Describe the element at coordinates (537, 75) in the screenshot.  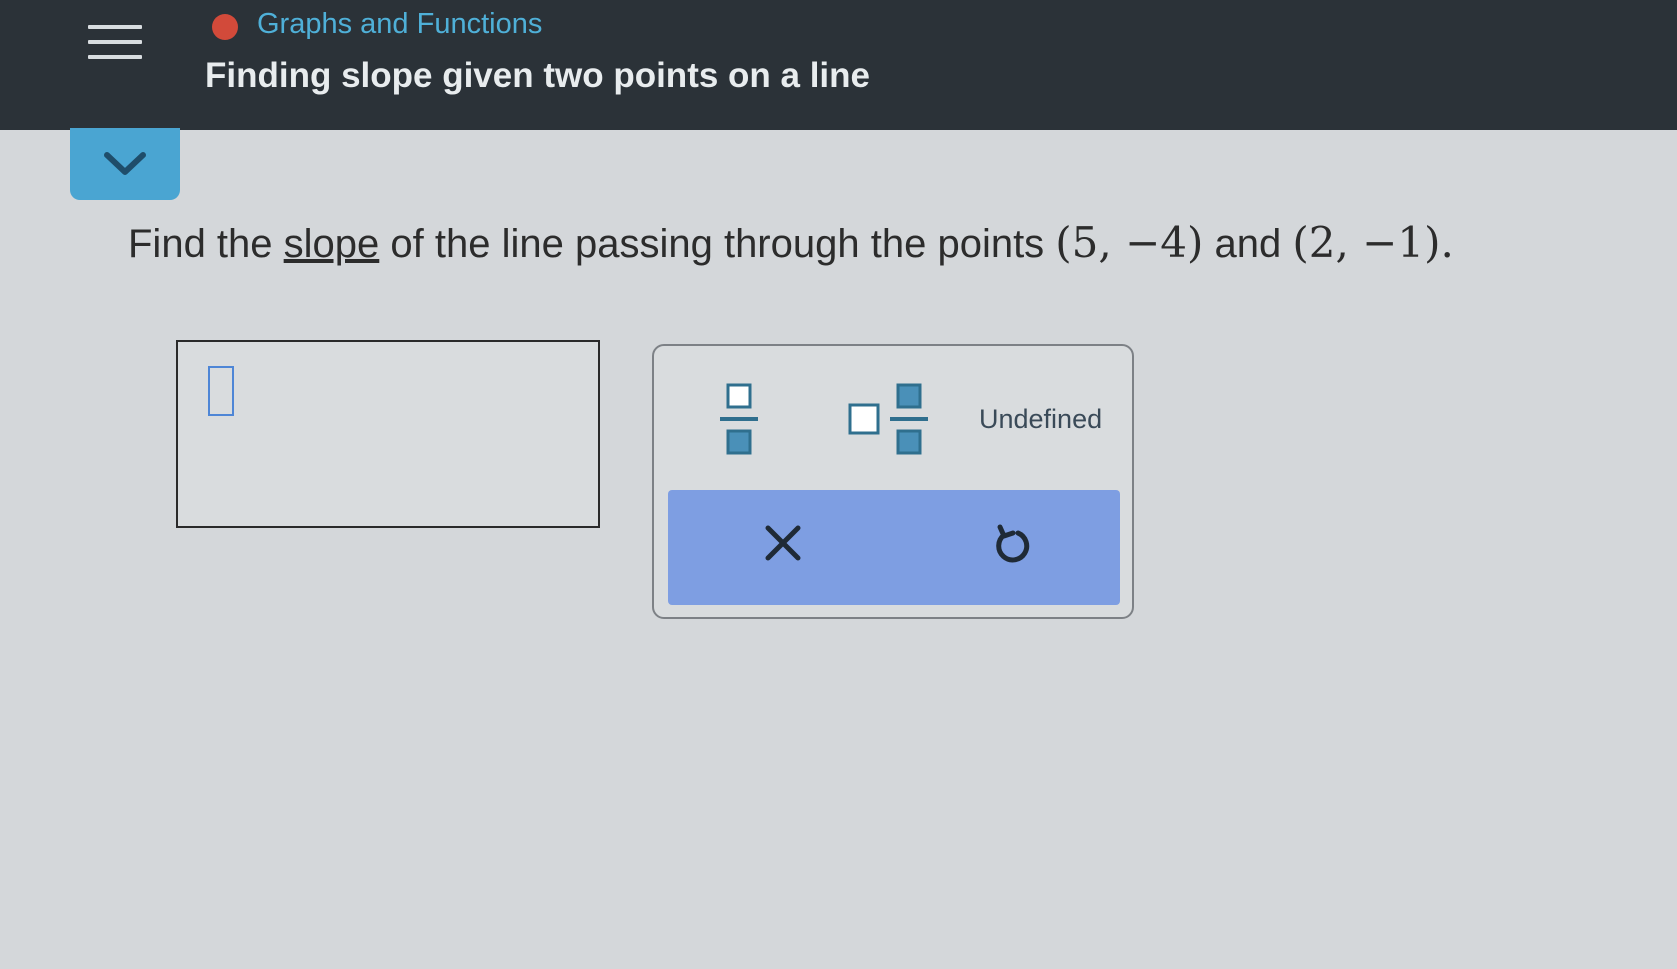
I see `page-title: Finding slope given two points on a line` at that location.